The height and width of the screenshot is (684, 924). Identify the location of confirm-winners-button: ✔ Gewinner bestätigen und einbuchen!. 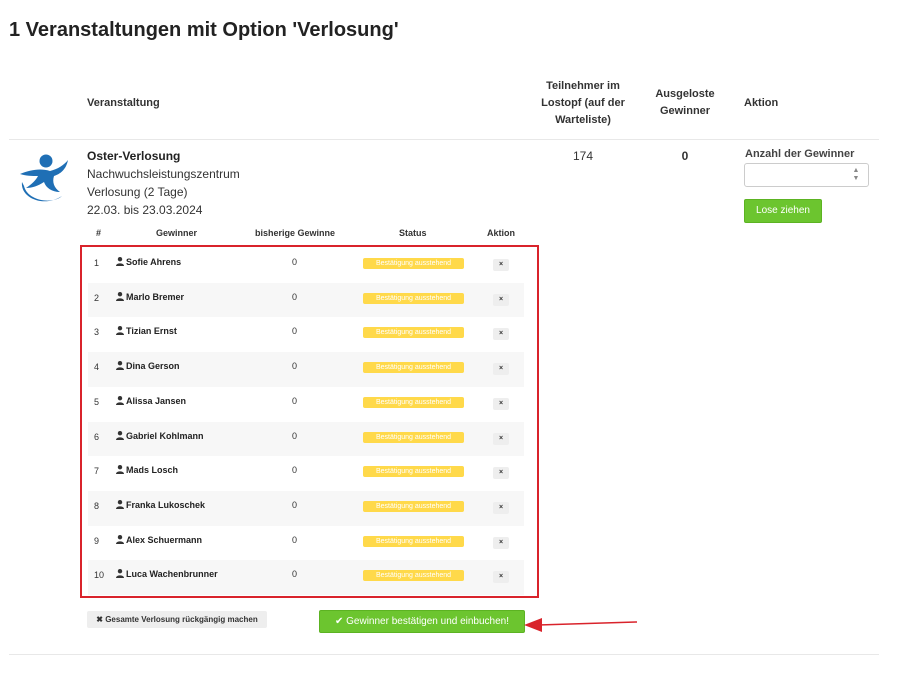
(422, 621).